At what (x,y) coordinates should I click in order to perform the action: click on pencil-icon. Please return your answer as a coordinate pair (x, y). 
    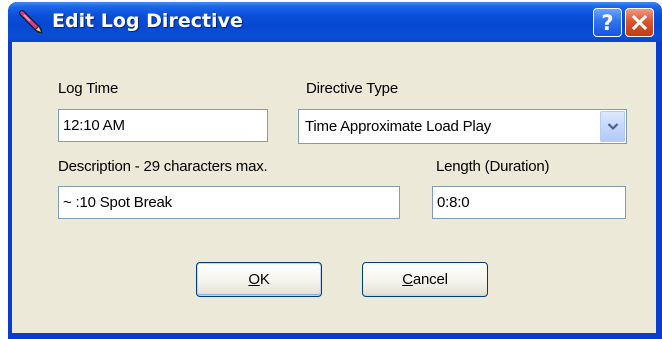
    Looking at the image, I should click on (31, 22).